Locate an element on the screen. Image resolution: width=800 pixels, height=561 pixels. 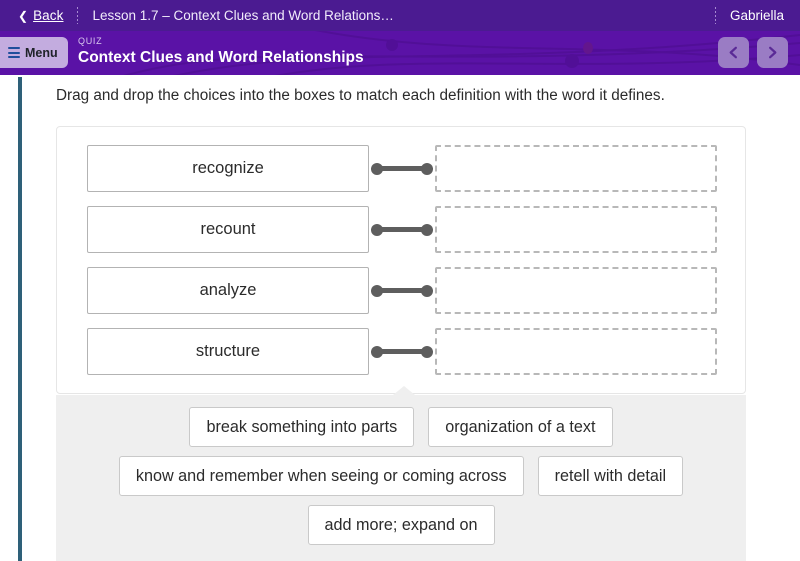
word-box: recognize is located at coordinates (228, 168).